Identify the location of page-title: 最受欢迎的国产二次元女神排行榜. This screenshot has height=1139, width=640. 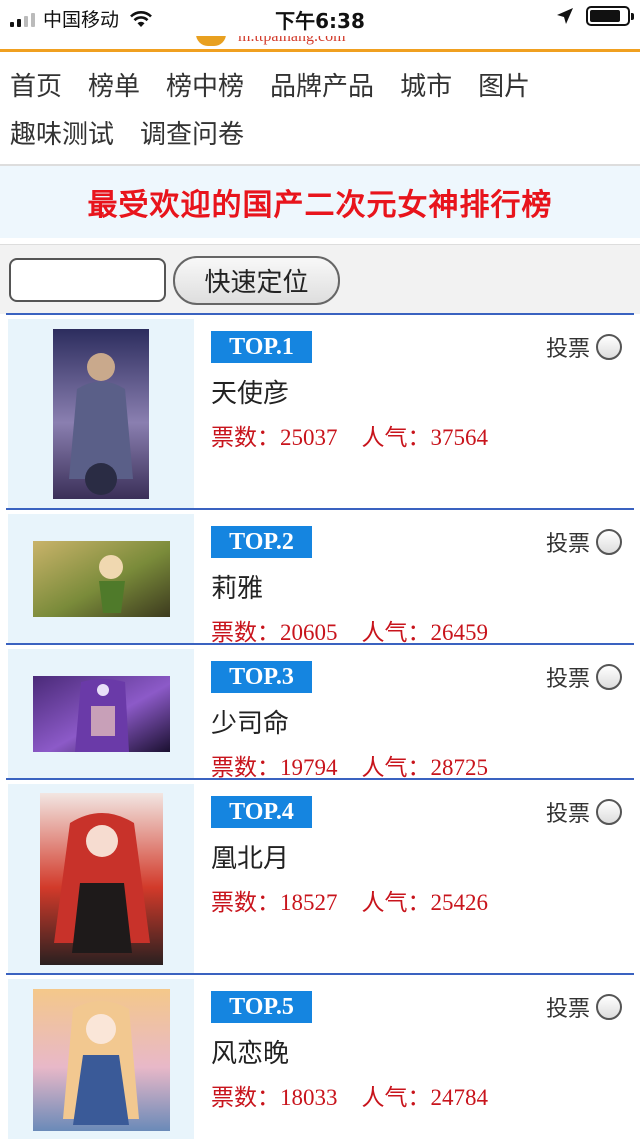
(320, 205).